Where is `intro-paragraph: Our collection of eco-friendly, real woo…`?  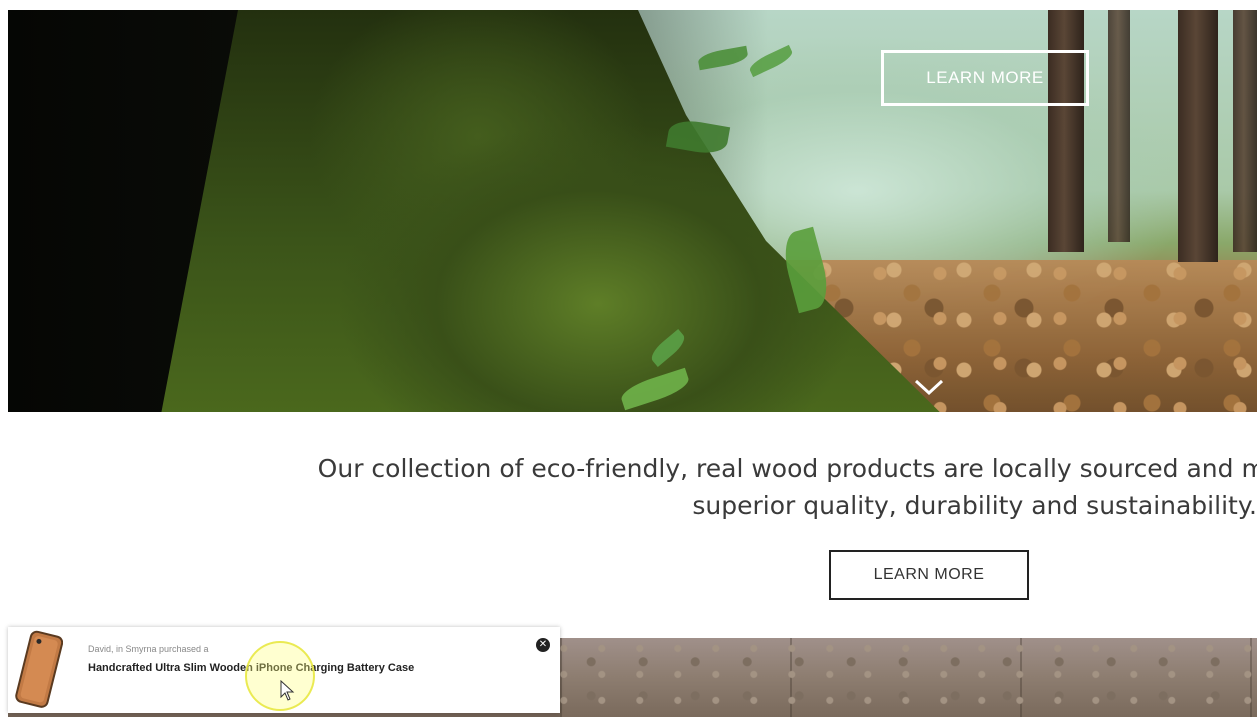 intro-paragraph: Our collection of eco-friendly, real woo… is located at coordinates (678, 487).